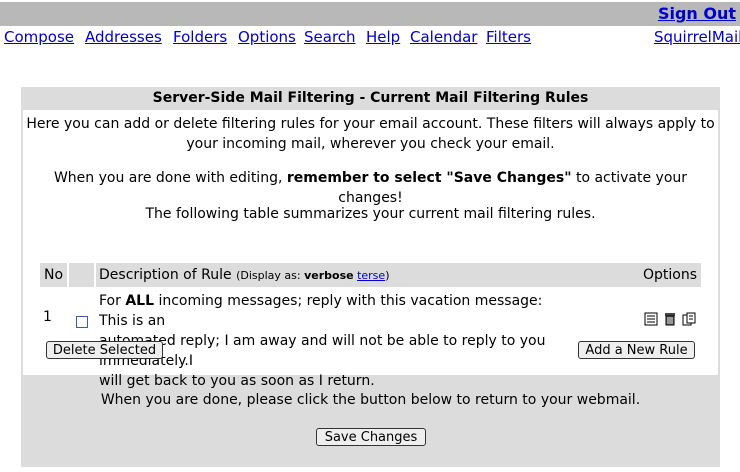  I want to click on col-check-header, so click(81, 275).